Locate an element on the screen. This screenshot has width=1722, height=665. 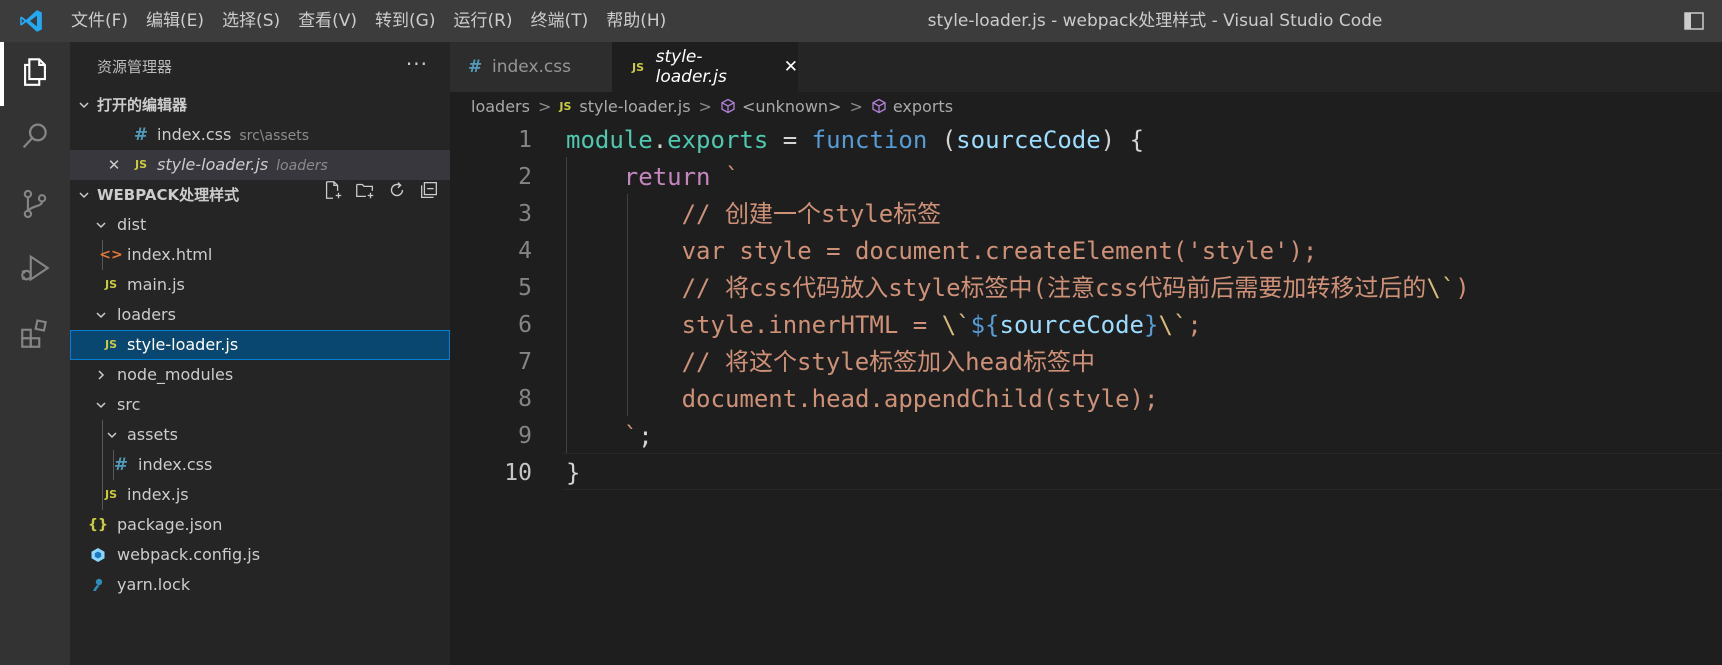
new-folder-icon is located at coordinates (365, 195).